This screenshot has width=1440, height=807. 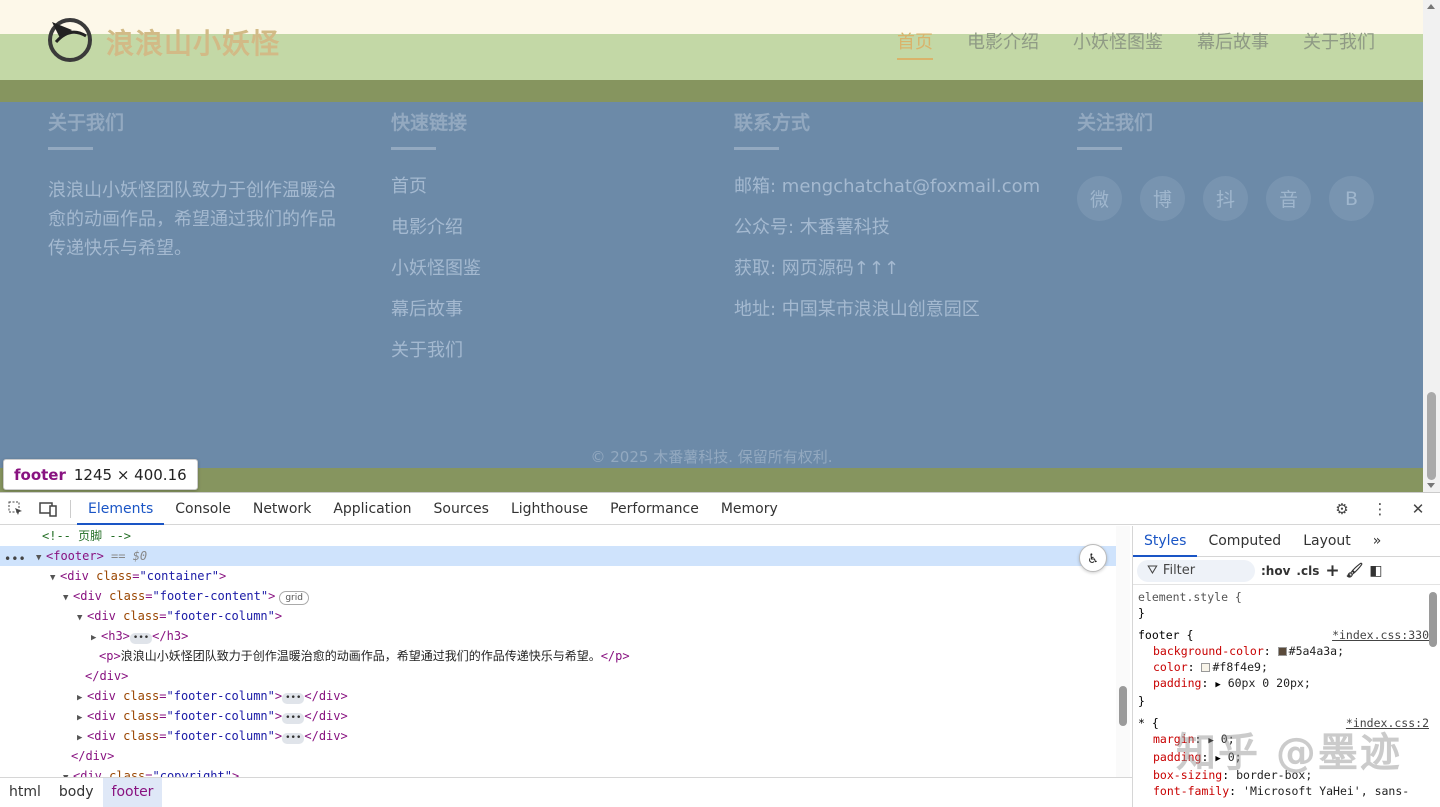 I want to click on node-actions-icon: •••, so click(x=15, y=559).